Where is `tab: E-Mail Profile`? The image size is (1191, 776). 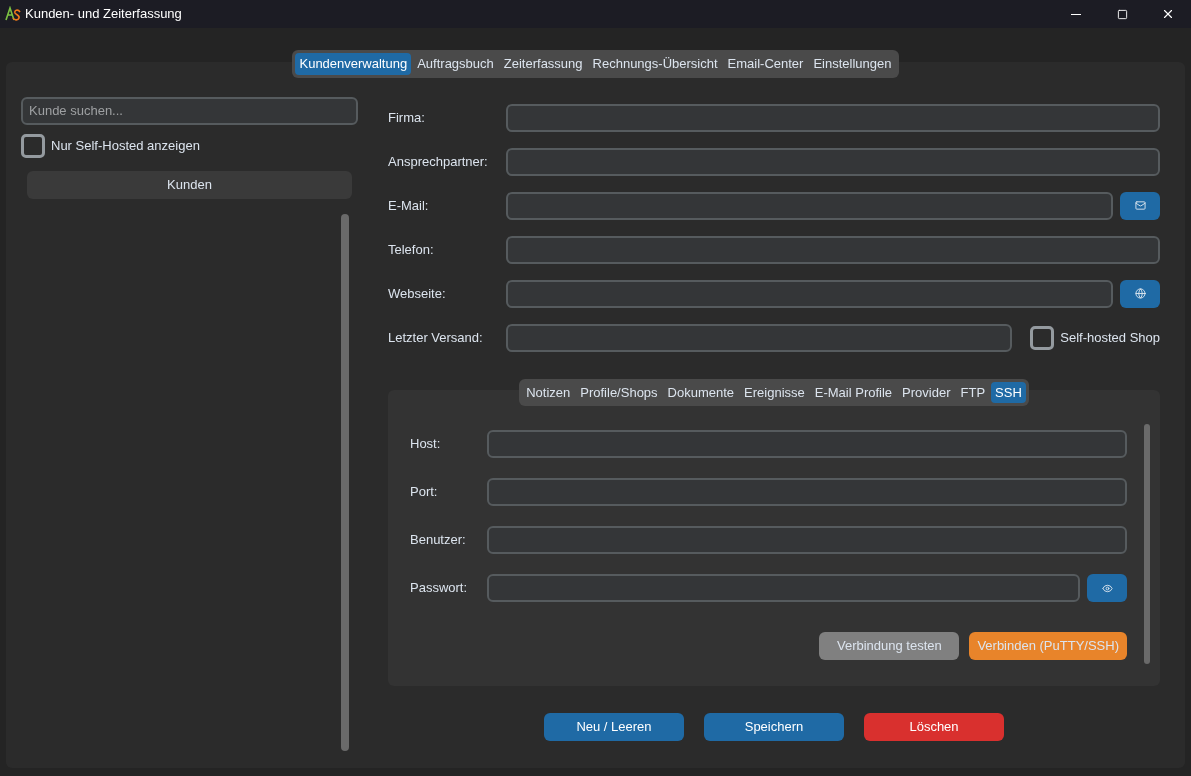
tab: E-Mail Profile is located at coordinates (853, 392).